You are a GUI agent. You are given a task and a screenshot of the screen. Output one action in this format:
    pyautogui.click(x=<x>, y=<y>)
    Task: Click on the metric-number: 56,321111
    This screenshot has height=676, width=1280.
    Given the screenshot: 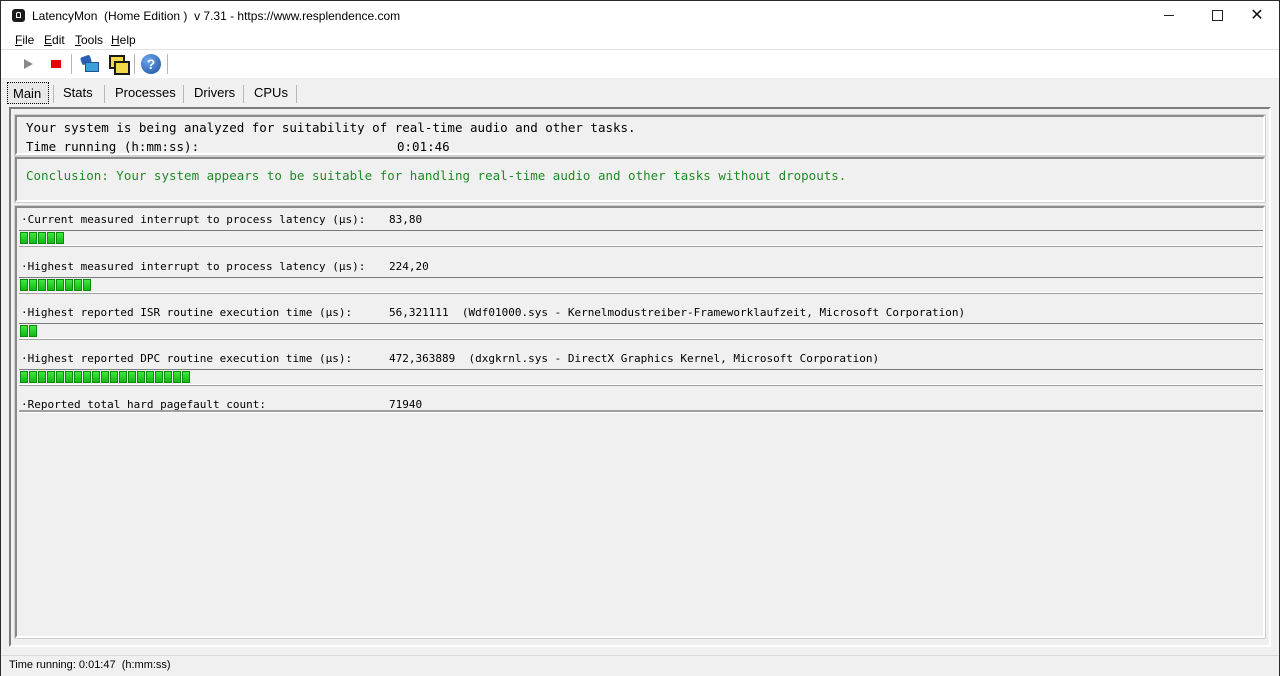 What is the action you would take?
    pyautogui.click(x=419, y=312)
    